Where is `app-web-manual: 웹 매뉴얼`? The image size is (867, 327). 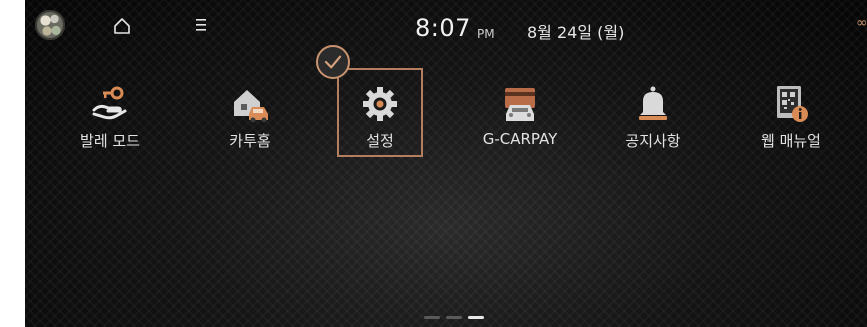
app-web-manual: 웹 매뉴얼 is located at coordinates (791, 120).